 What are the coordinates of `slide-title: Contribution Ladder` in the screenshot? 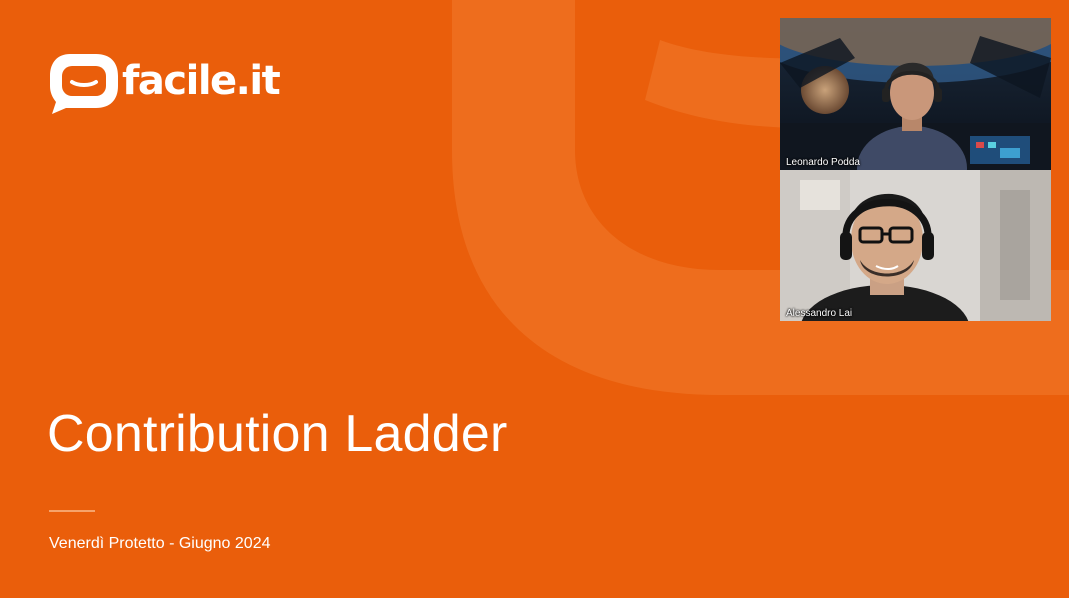 It's located at (277, 434).